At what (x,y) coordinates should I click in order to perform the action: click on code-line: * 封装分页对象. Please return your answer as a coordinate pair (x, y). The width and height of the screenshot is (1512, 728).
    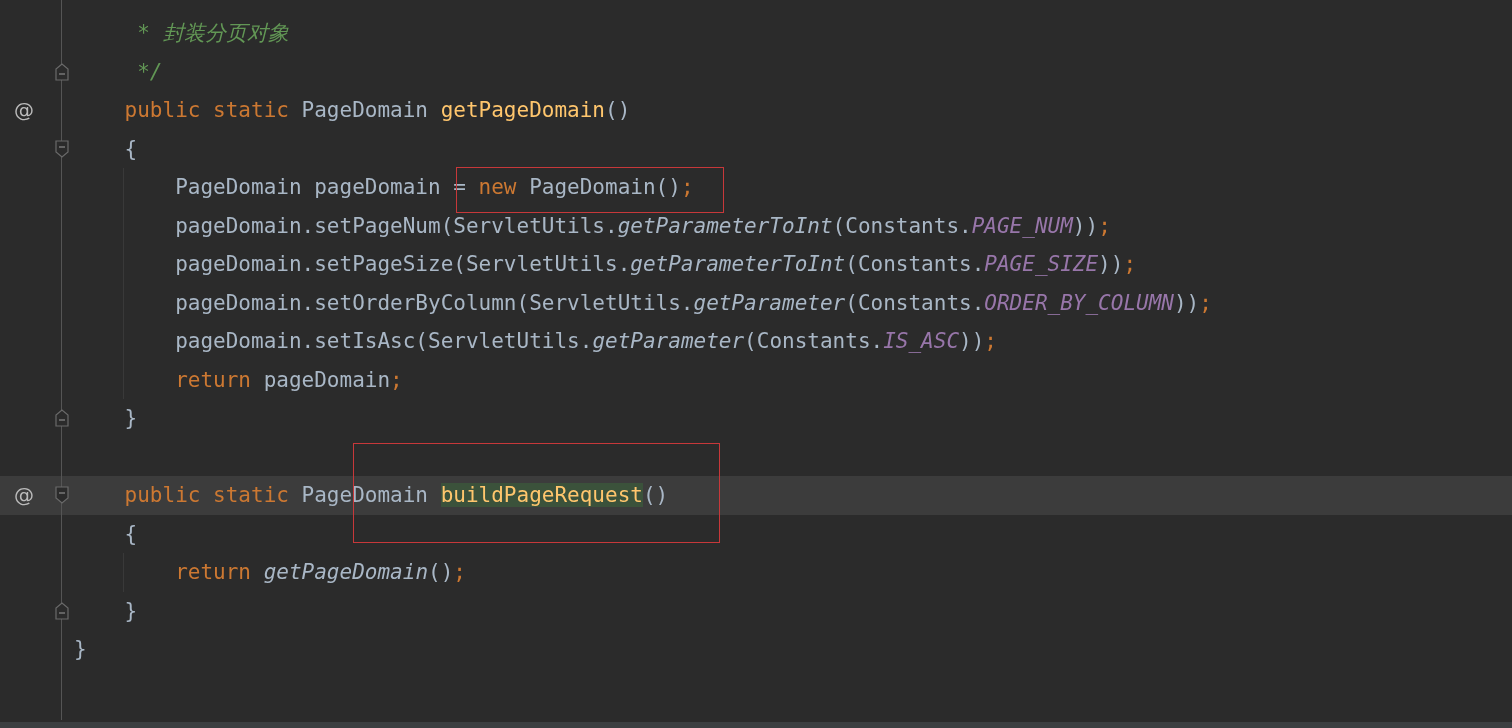
    Looking at the image, I should click on (212, 34).